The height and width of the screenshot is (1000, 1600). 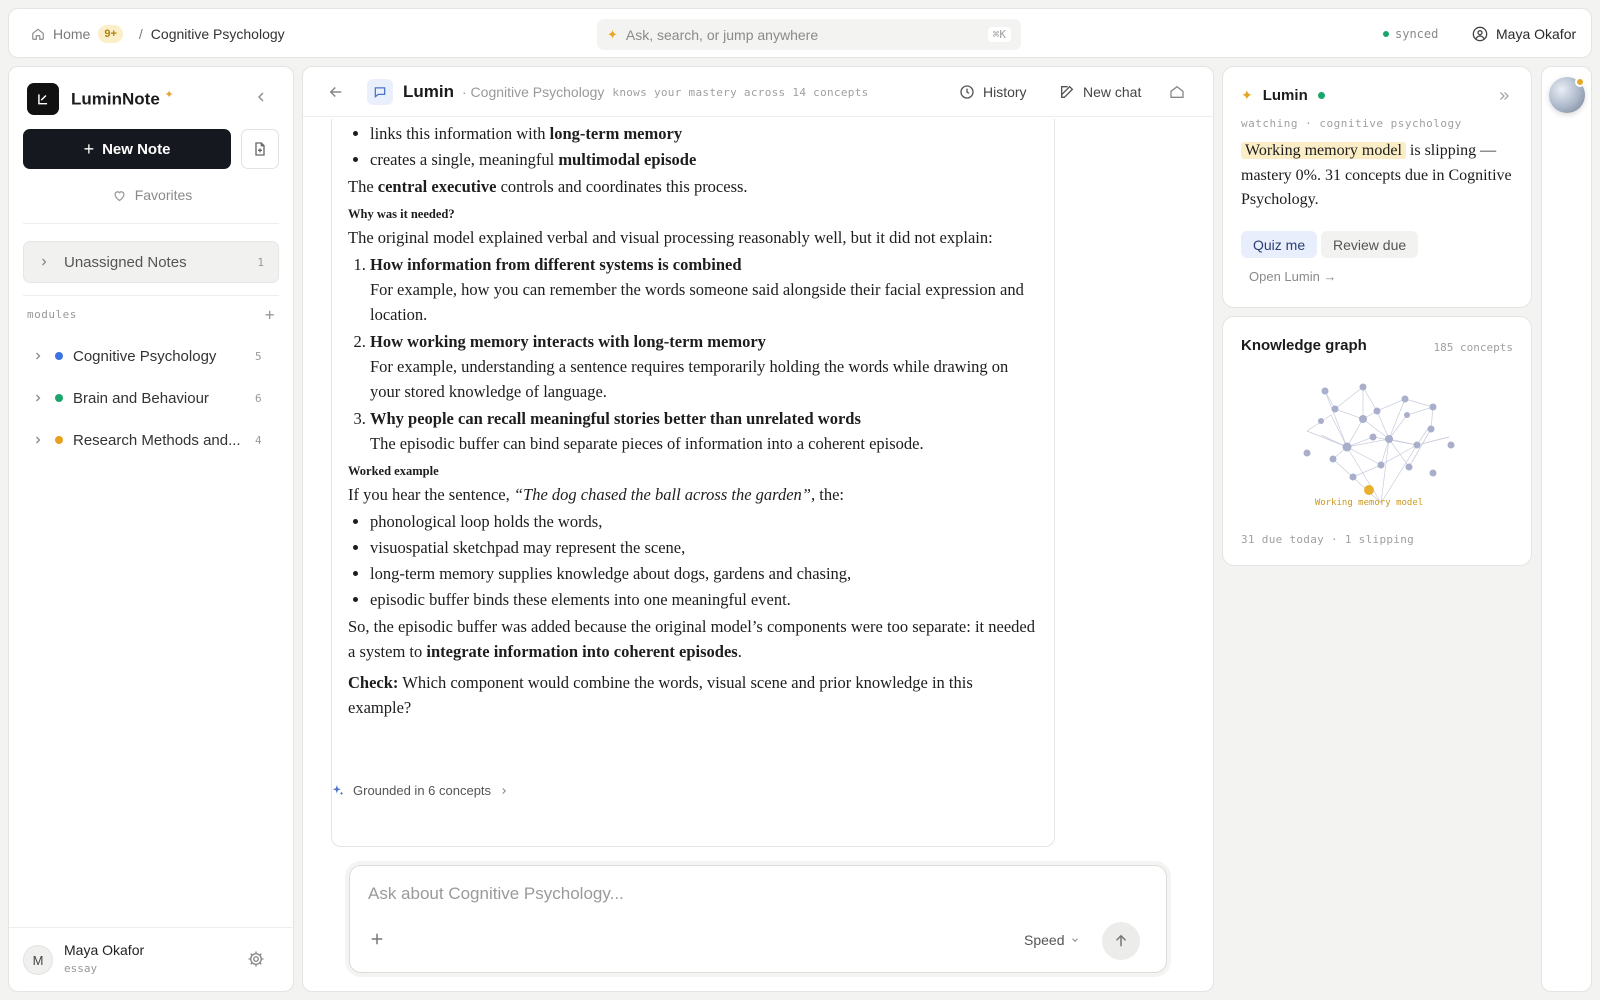 I want to click on review-due-button: Review due, so click(x=1370, y=244).